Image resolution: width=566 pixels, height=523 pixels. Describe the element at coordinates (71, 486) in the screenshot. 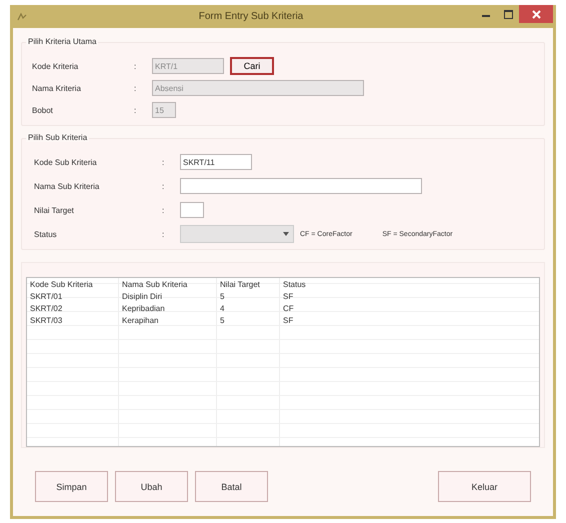

I see `action-button: Simpan` at that location.